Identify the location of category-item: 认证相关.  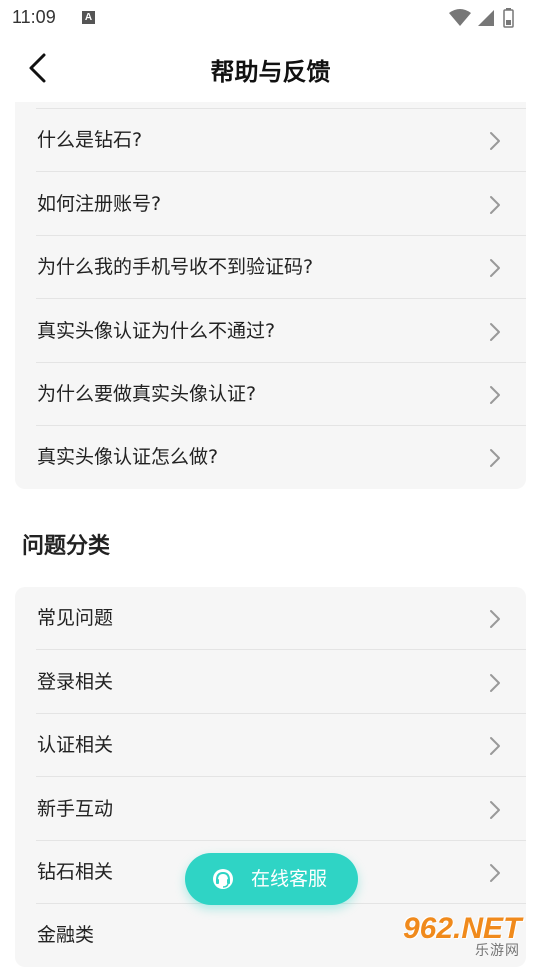
(270, 745).